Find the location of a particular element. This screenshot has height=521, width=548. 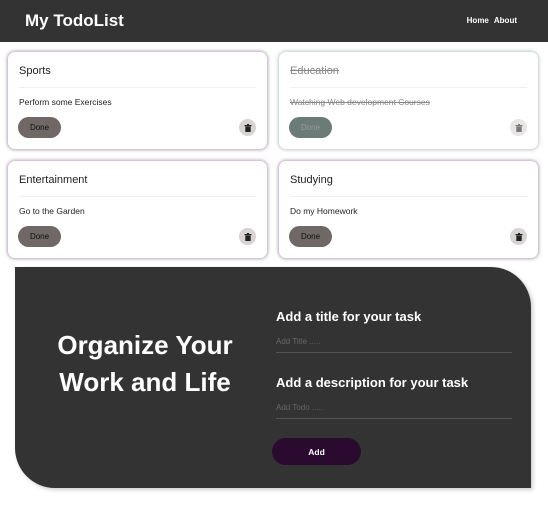

todo-title: Sports is located at coordinates (35, 71).